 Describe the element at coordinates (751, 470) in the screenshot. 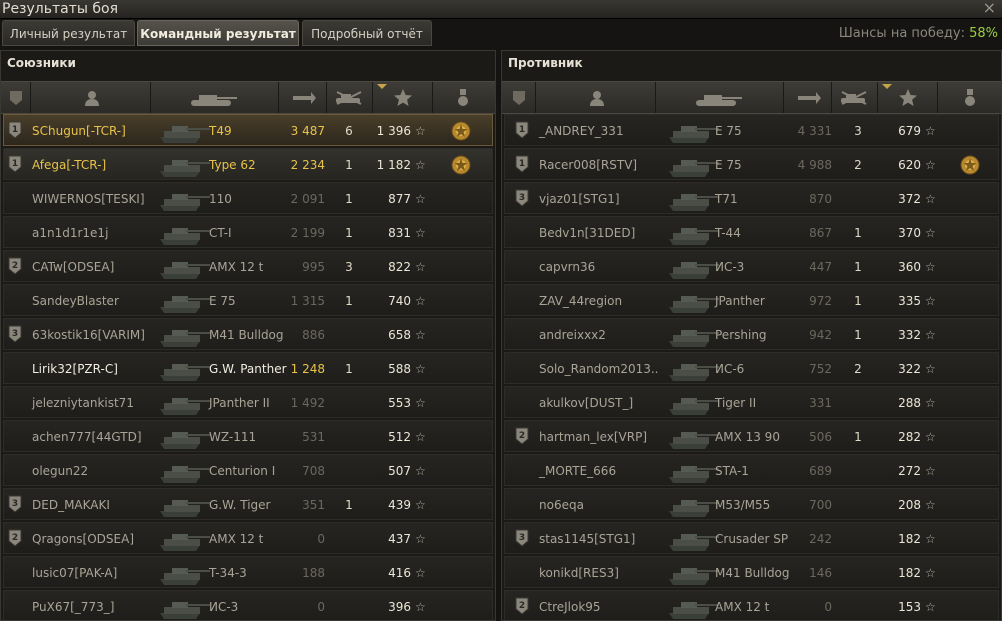

I see `player-row: _MORTE_666 STA-1 689 272 ☆` at that location.